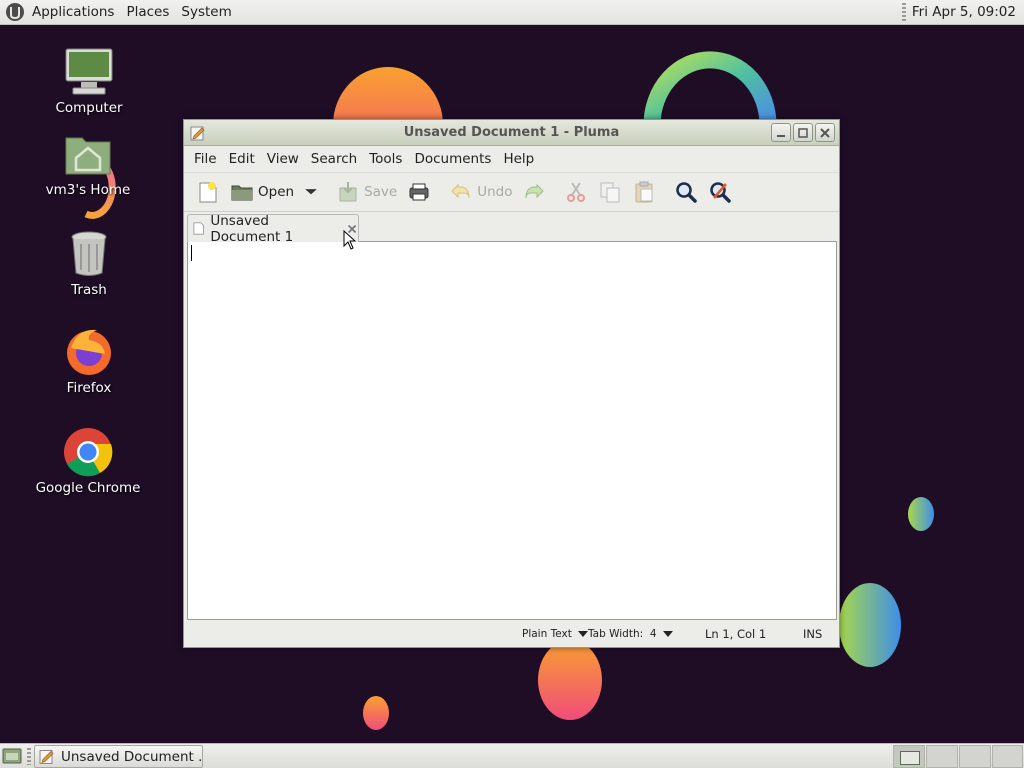 The height and width of the screenshot is (768, 1024). I want to click on new-document-button, so click(208, 192).